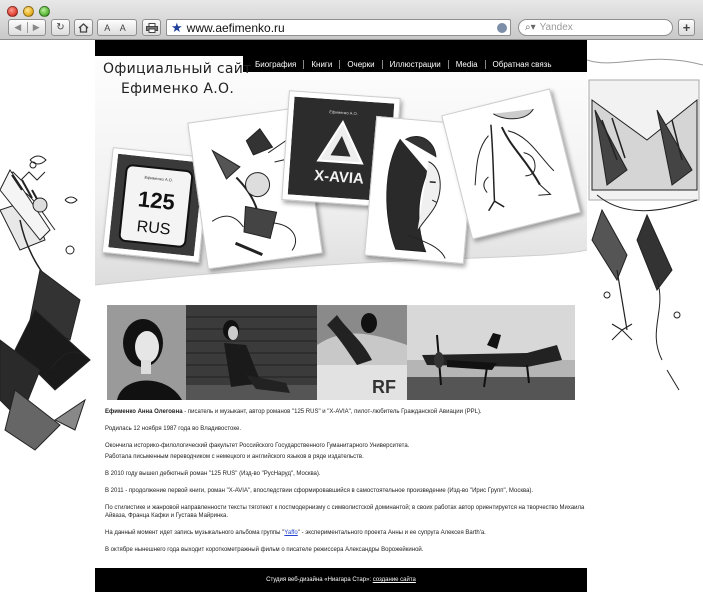 The width and height of the screenshot is (703, 600). What do you see at coordinates (153, 228) in the screenshot?
I see `book-125-region: RUS` at bounding box center [153, 228].